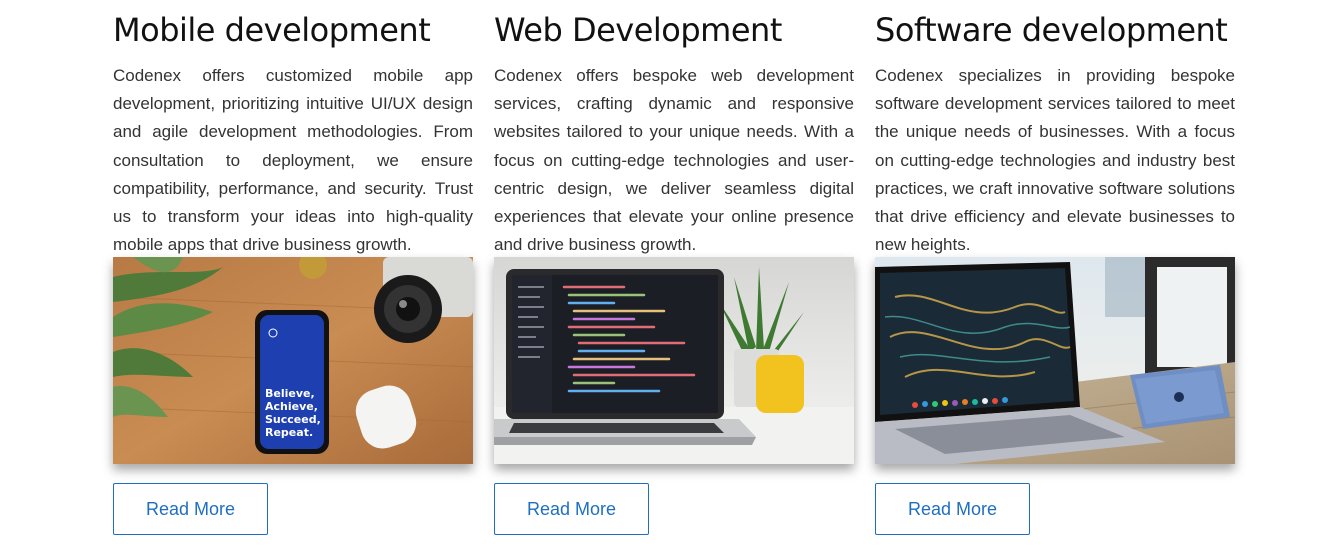 This screenshot has height=557, width=1343. I want to click on phone-on-desk-photo: Believe, Achieve, Succeed, Repeat., so click(293, 360).